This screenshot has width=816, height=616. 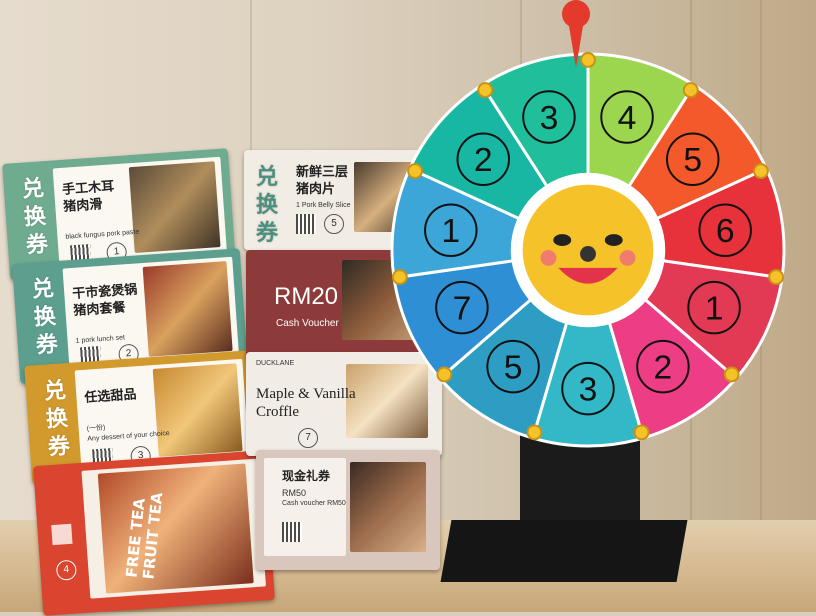 What do you see at coordinates (348, 510) in the screenshot?
I see `voucher-card: 现金礼券 RM50 Cash voucher RM50` at bounding box center [348, 510].